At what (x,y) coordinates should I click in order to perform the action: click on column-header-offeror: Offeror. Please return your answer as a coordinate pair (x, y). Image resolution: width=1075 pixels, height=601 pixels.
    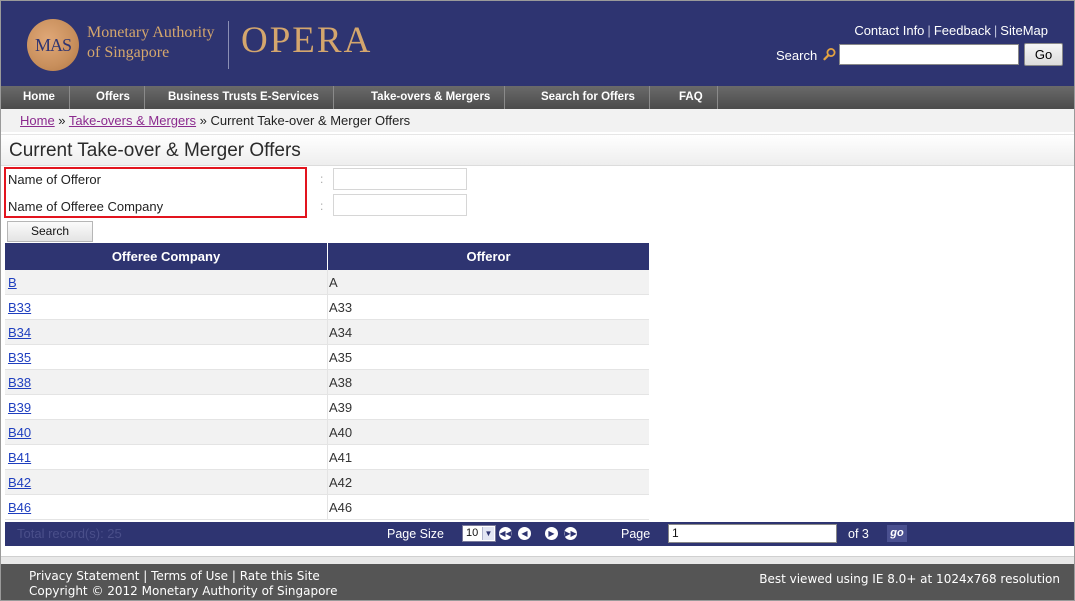
    Looking at the image, I should click on (488, 256).